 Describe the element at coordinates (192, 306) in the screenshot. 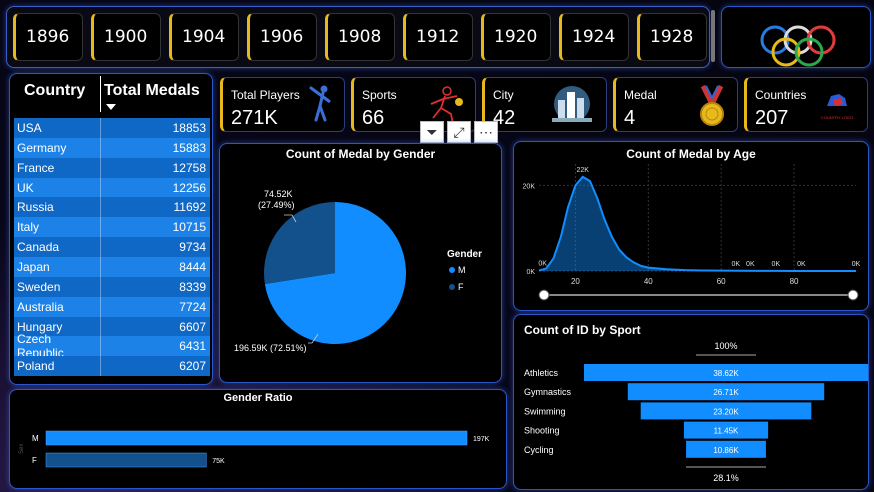

I see `cell-total-medals: 7724` at that location.